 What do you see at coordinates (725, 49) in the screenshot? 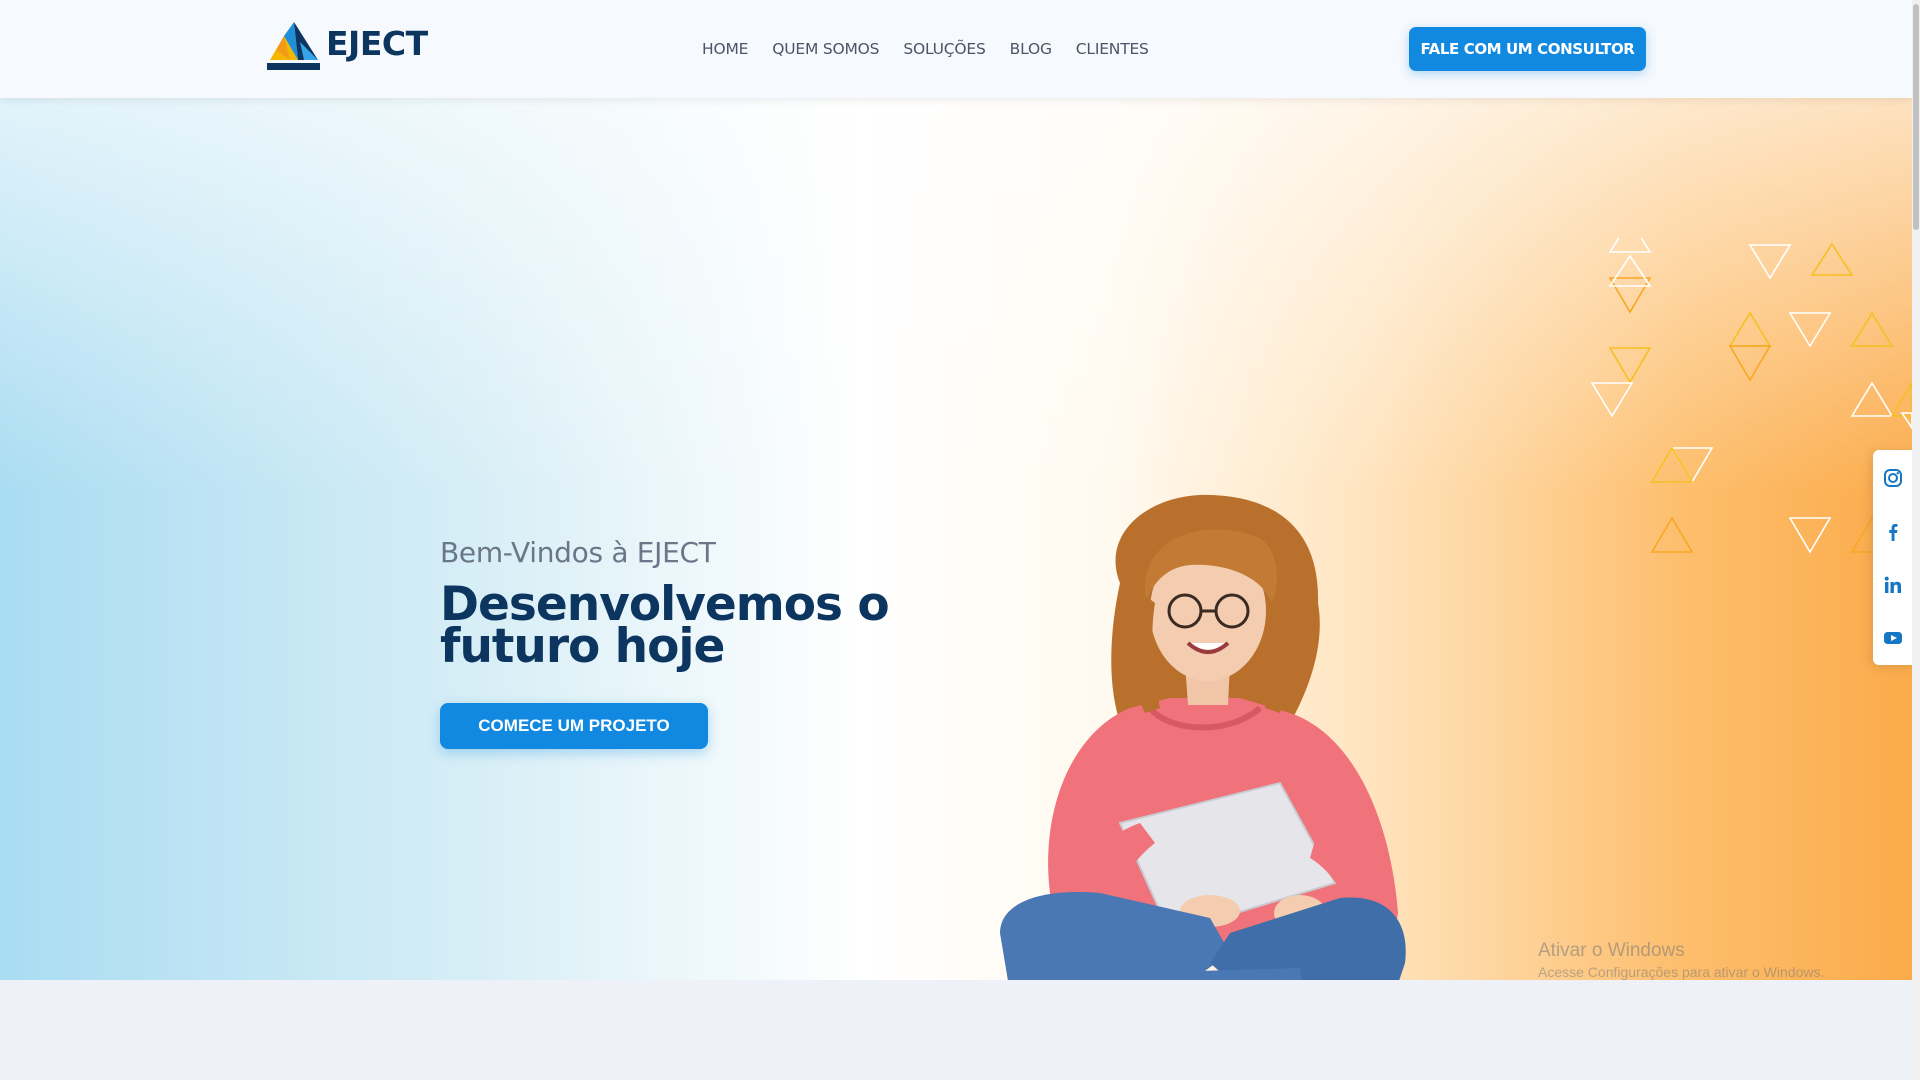
I see `nav-item-home: HOME` at bounding box center [725, 49].